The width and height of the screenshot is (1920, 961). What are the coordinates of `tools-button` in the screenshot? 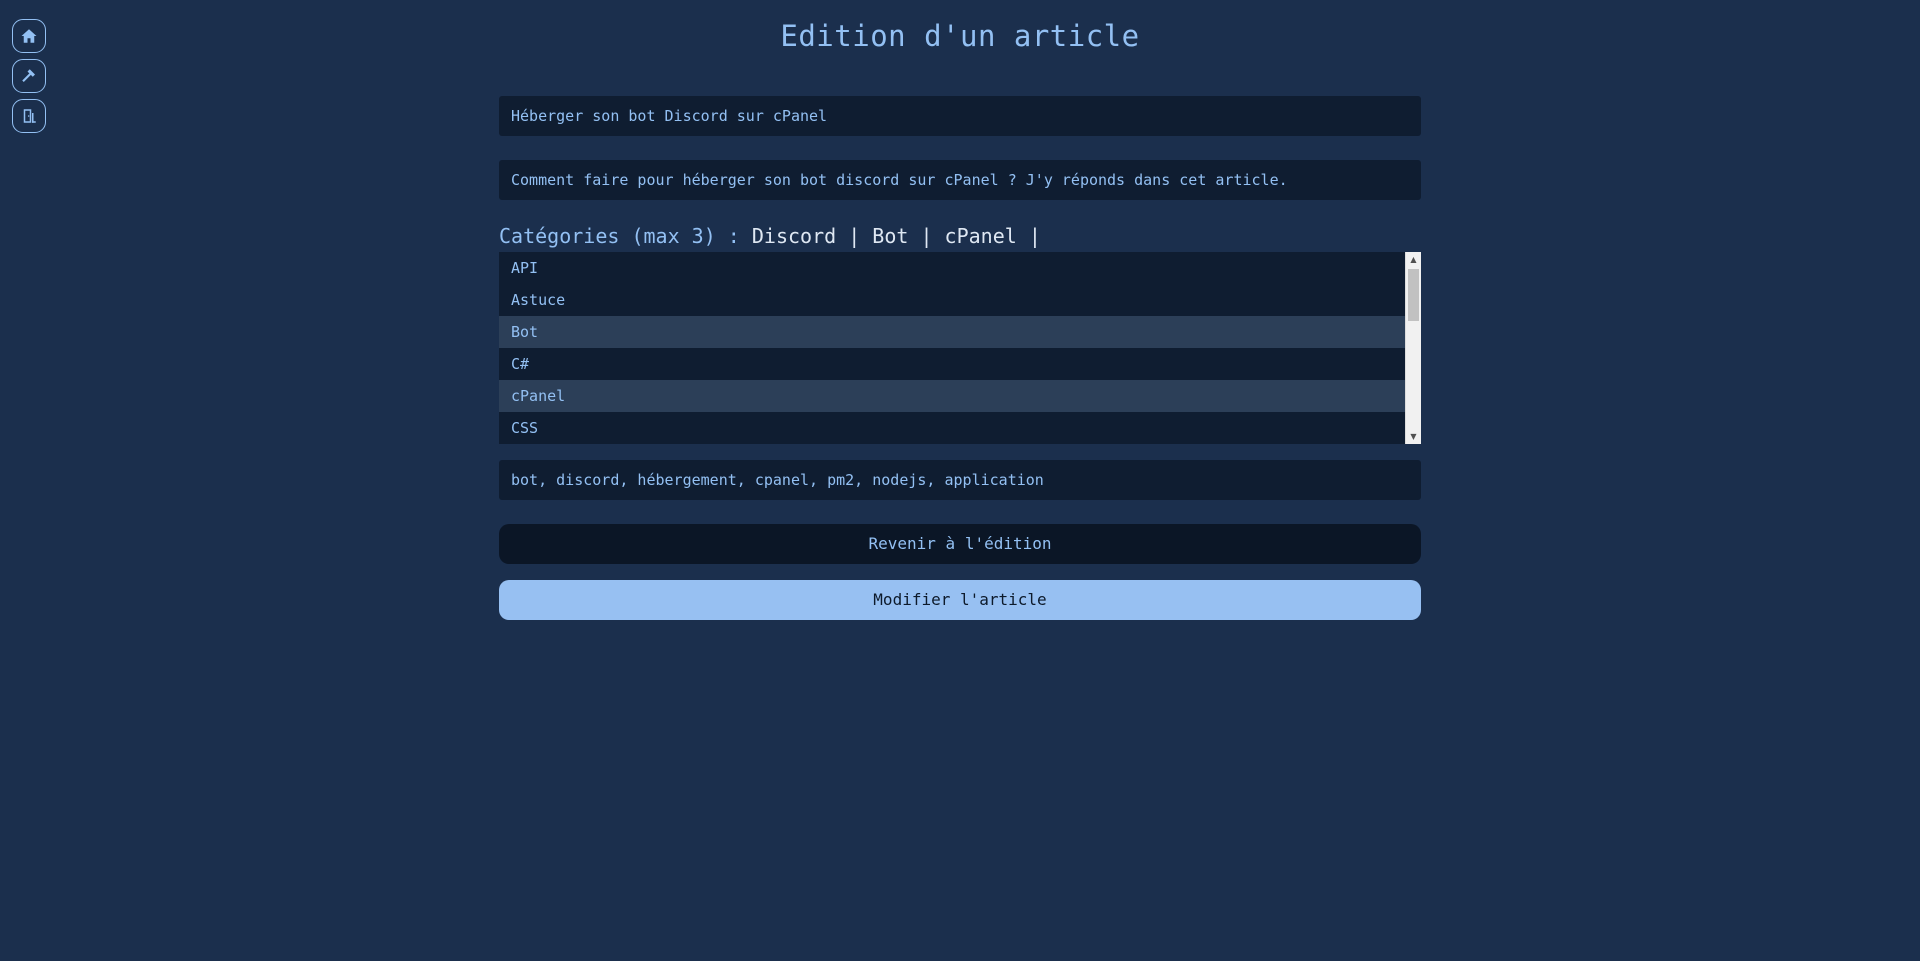 It's located at (29, 76).